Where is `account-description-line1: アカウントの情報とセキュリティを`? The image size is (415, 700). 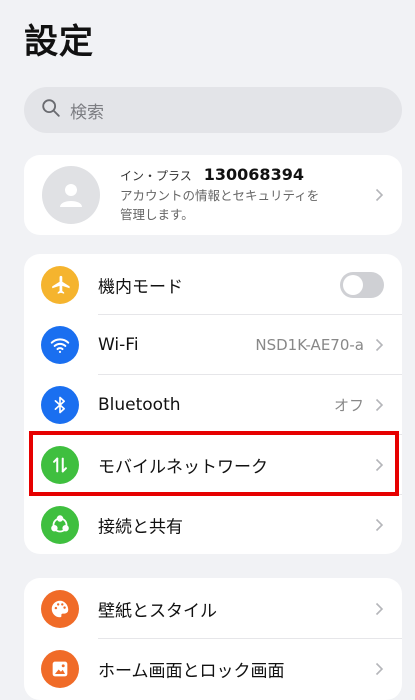 account-description-line1: アカウントの情報とセキュリティを is located at coordinates (220, 195).